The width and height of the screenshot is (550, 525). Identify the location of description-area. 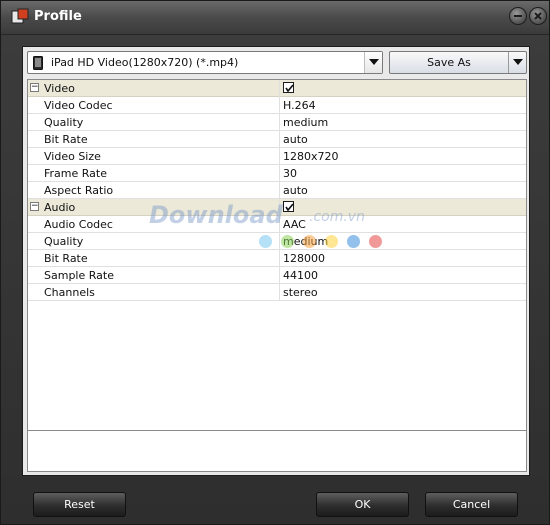
(277, 450).